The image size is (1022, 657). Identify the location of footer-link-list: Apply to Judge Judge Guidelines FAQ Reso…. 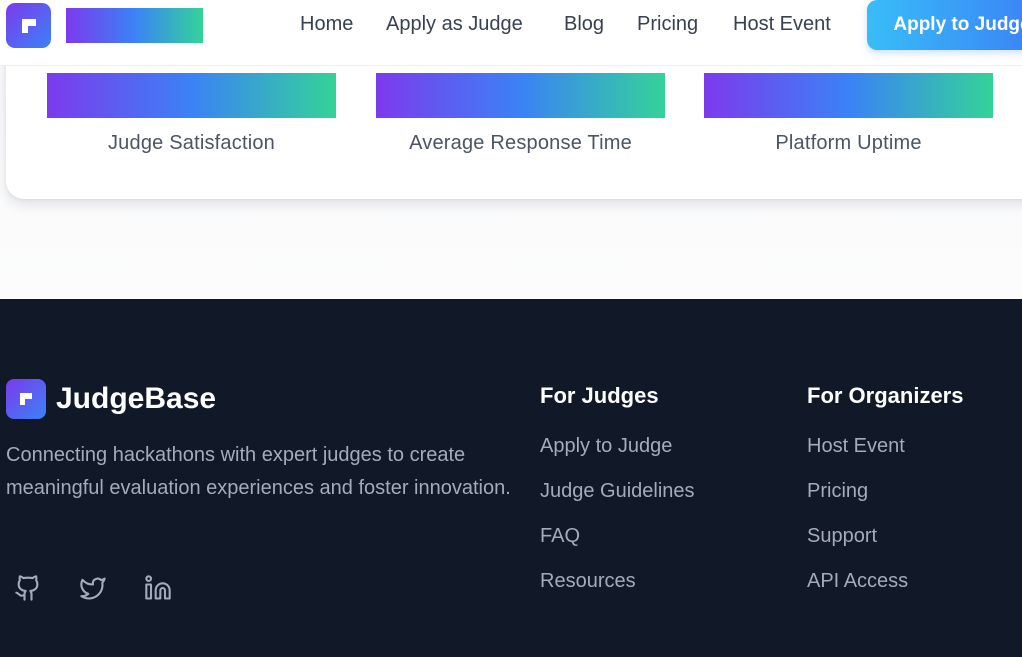
(617, 525).